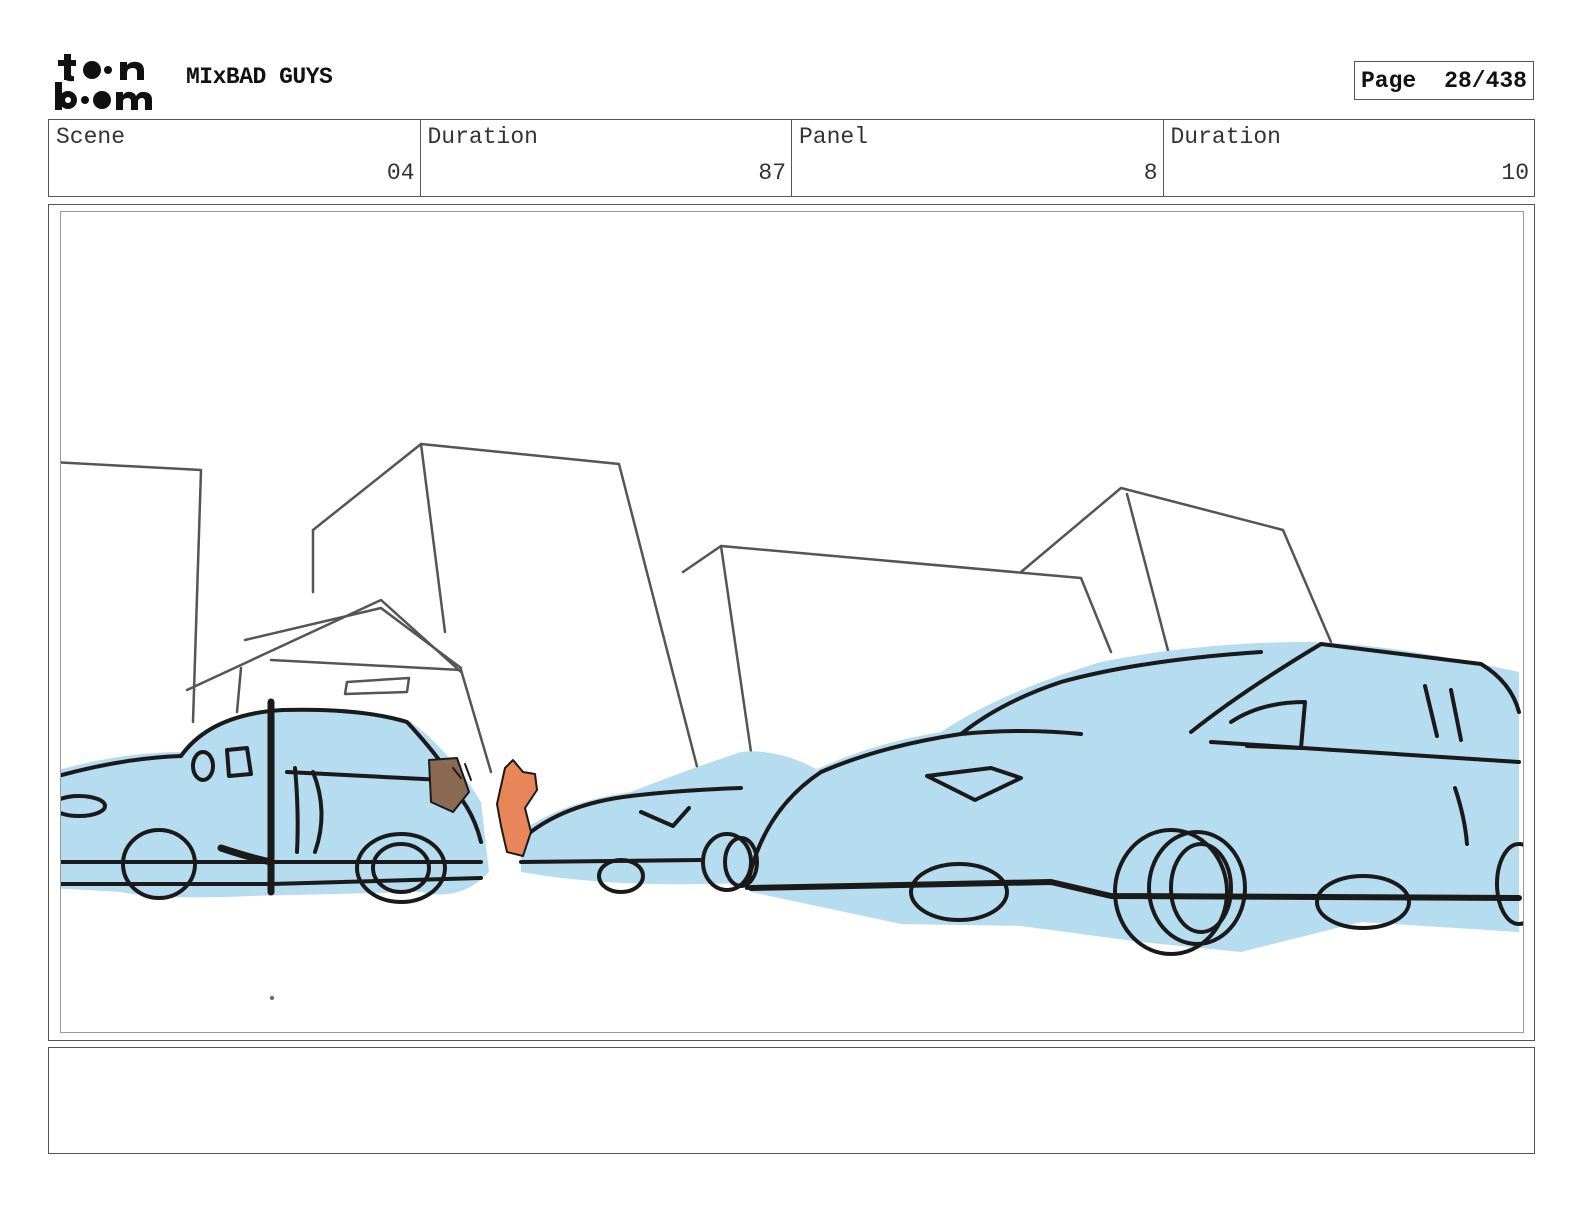 The image size is (1584, 1224). Describe the element at coordinates (791, 1100) in the screenshot. I see `panel-notes-box` at that location.